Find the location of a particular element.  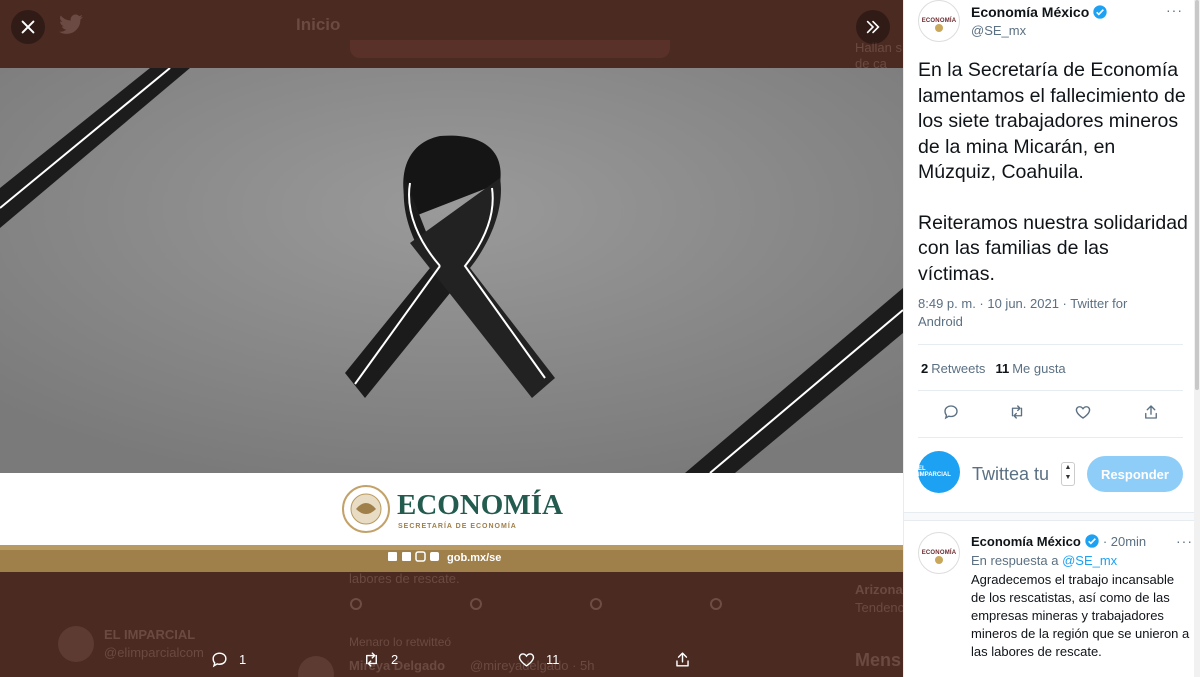

scrollbar is located at coordinates (1197, 338).